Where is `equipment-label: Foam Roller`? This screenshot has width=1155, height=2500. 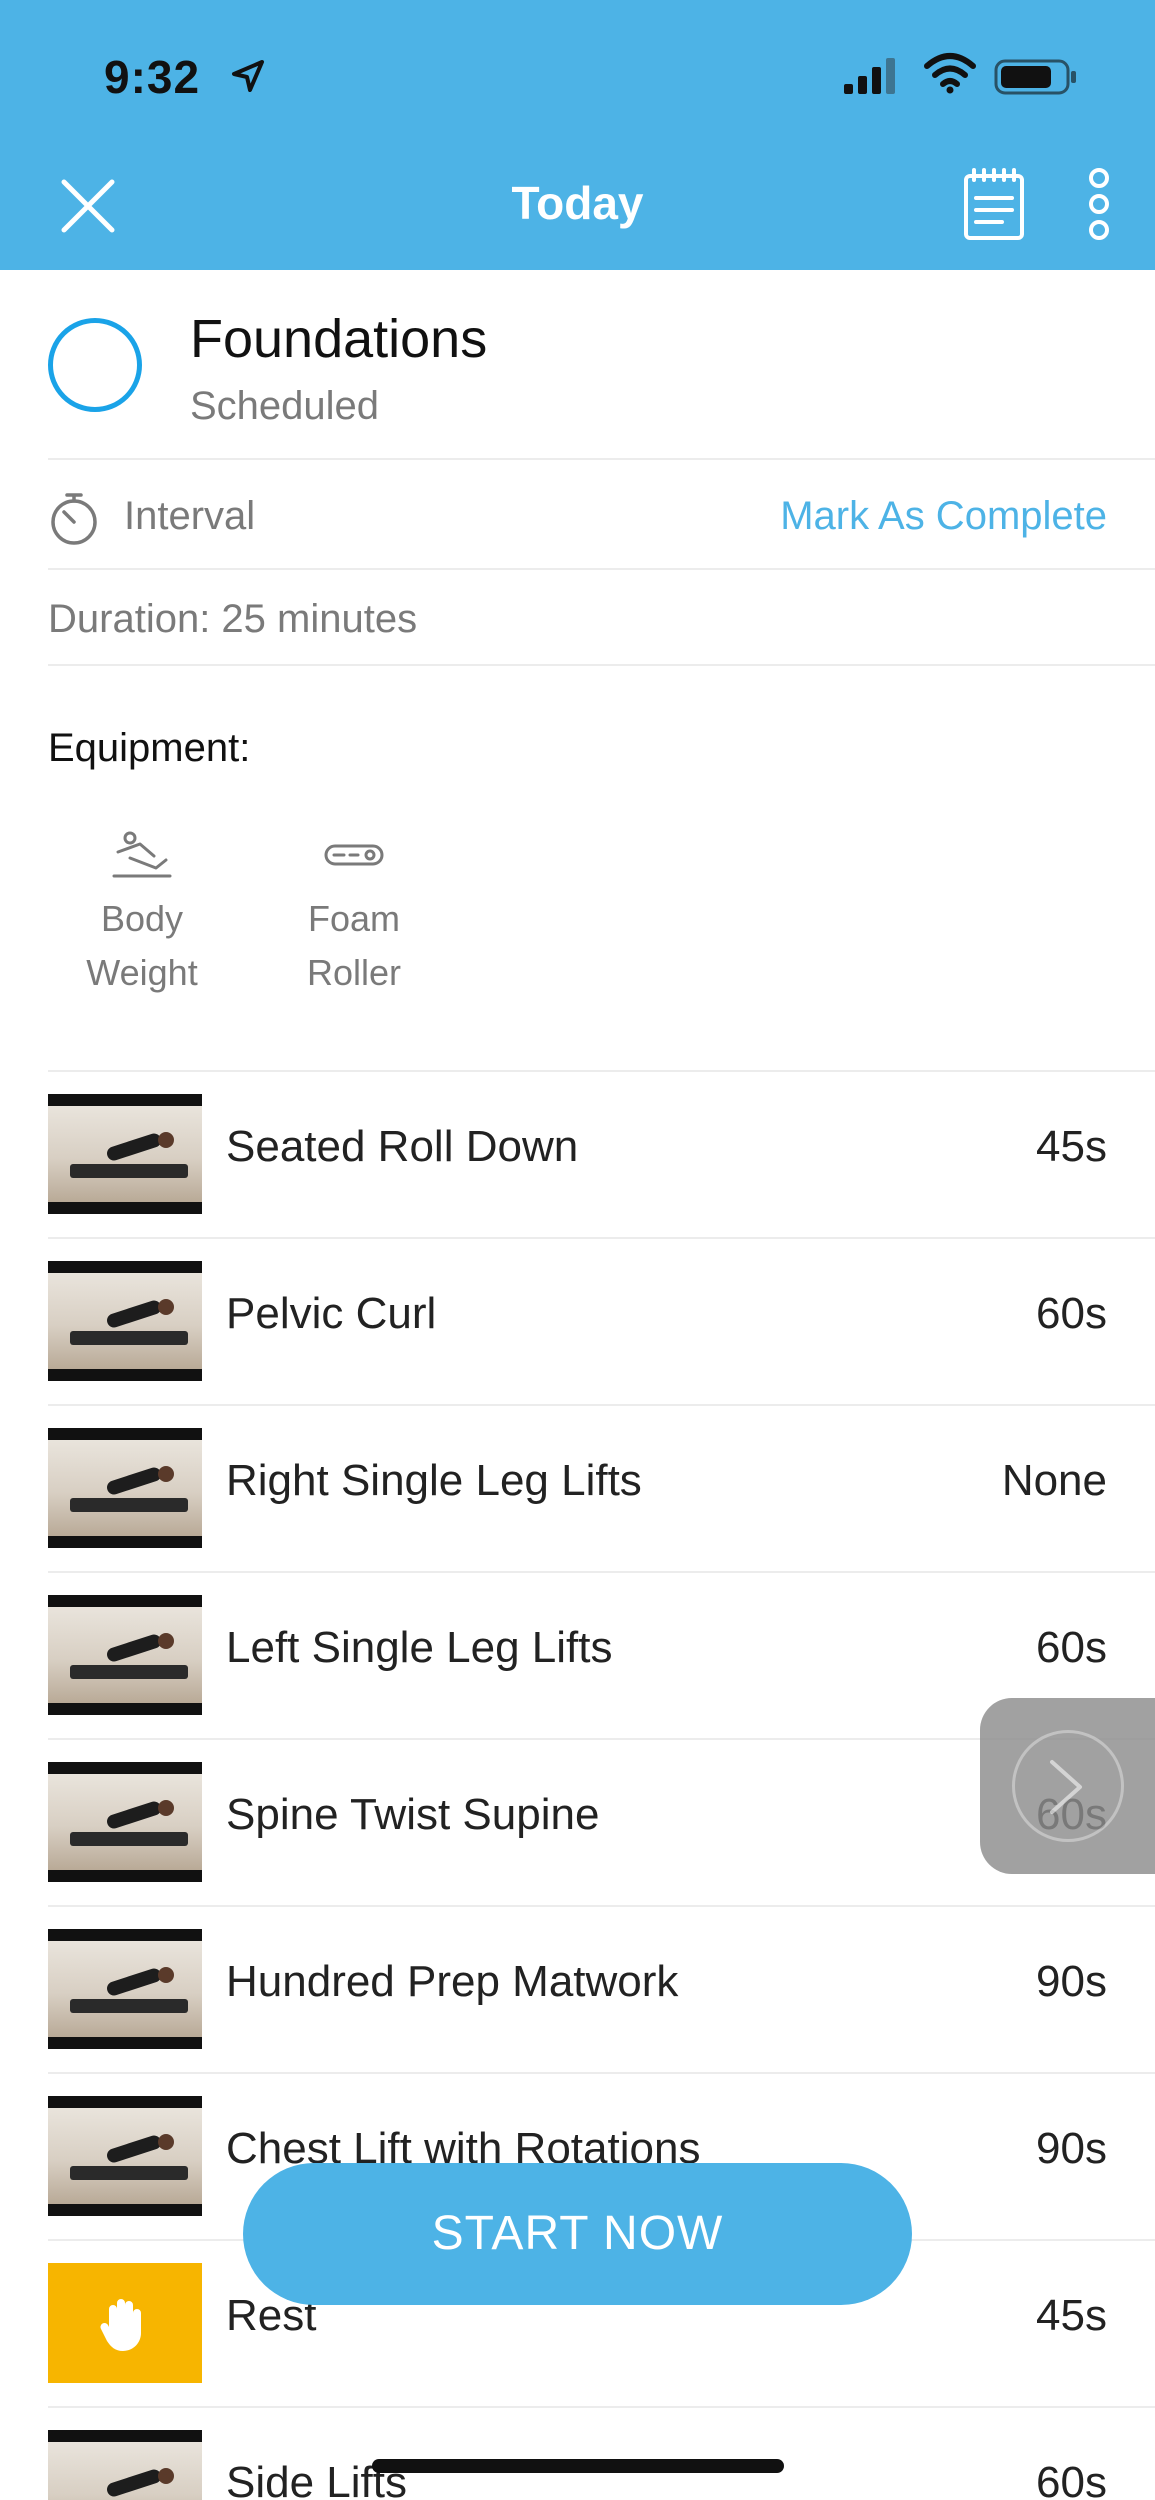 equipment-label: Foam Roller is located at coordinates (354, 945).